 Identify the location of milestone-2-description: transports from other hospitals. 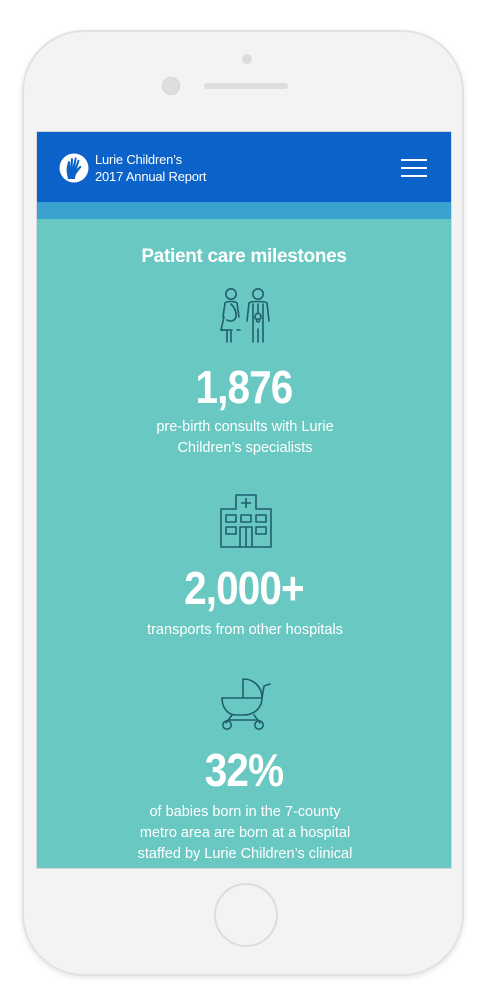
(245, 630).